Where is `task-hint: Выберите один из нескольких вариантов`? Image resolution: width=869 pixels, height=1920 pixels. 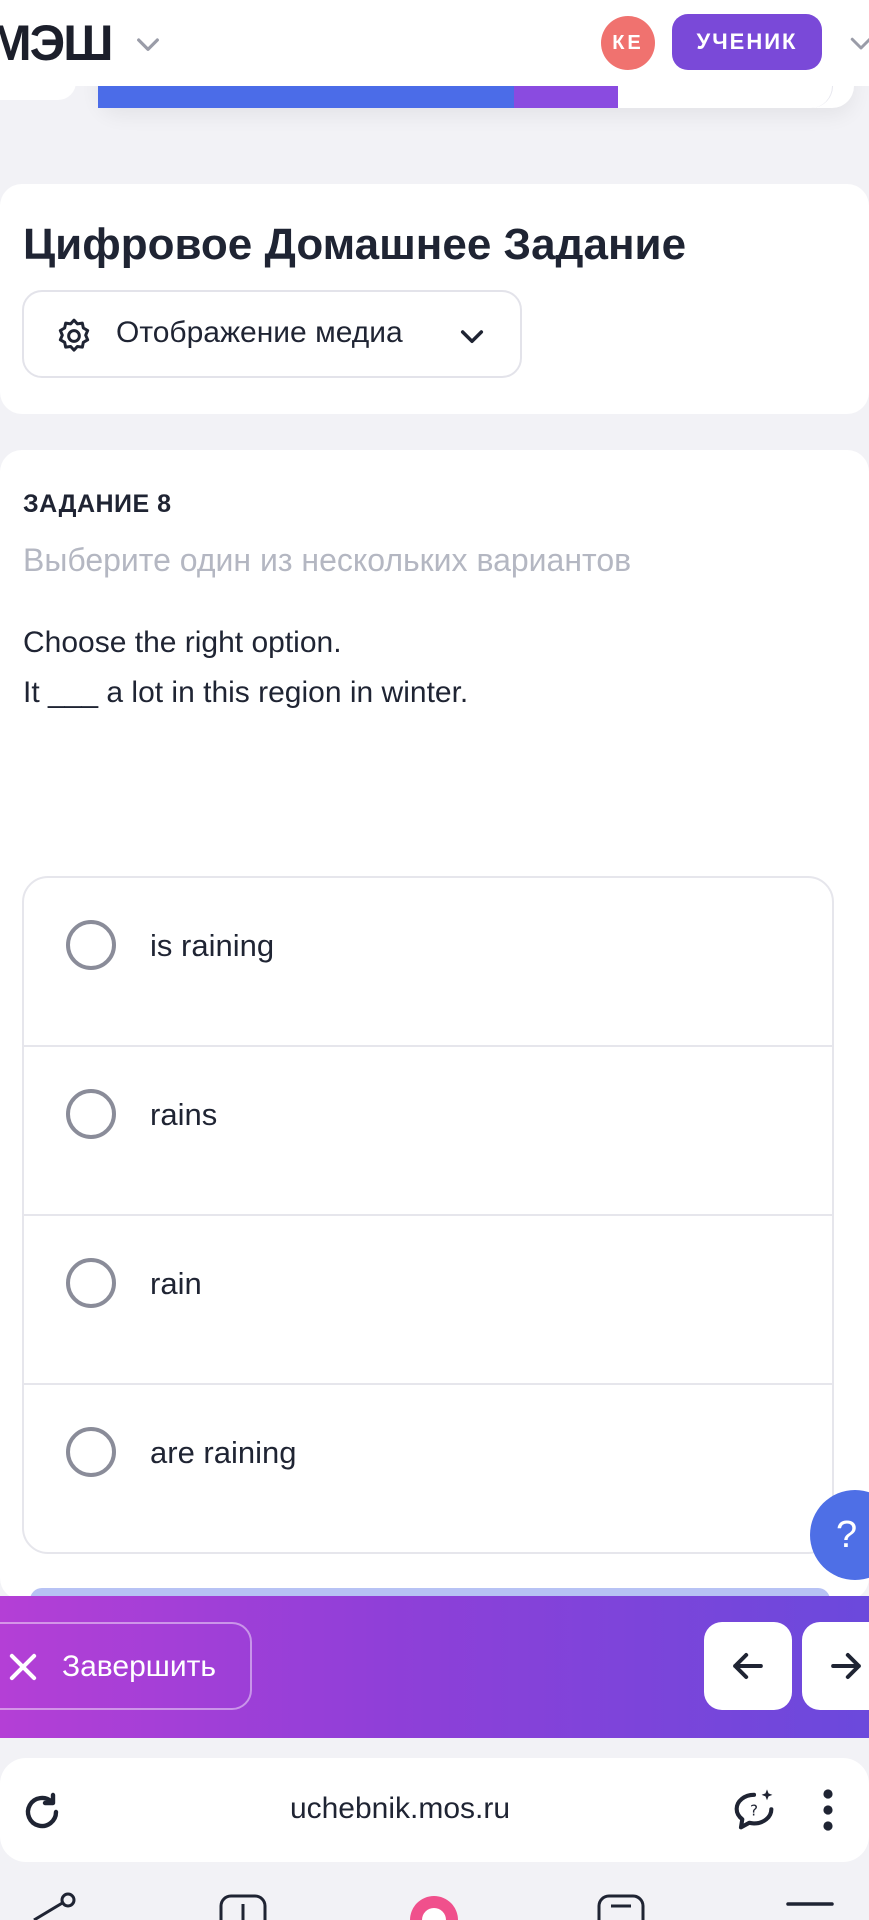
task-hint: Выберите один из нескольких вариантов is located at coordinates (327, 560).